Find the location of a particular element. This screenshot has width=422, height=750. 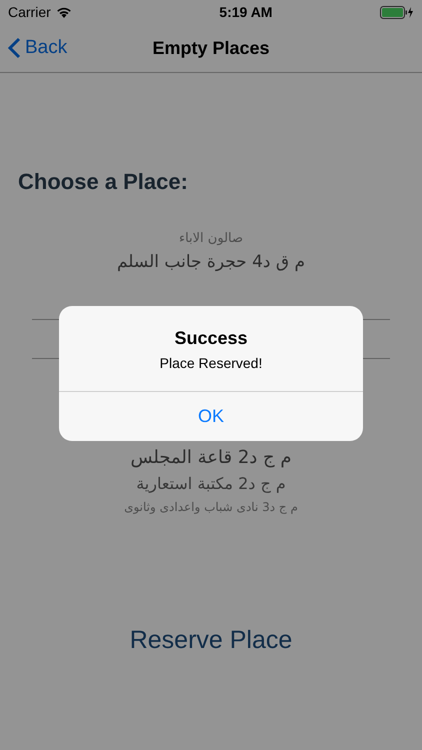

picker-option: م ق د4 حجرة جانب السلم is located at coordinates (211, 262).